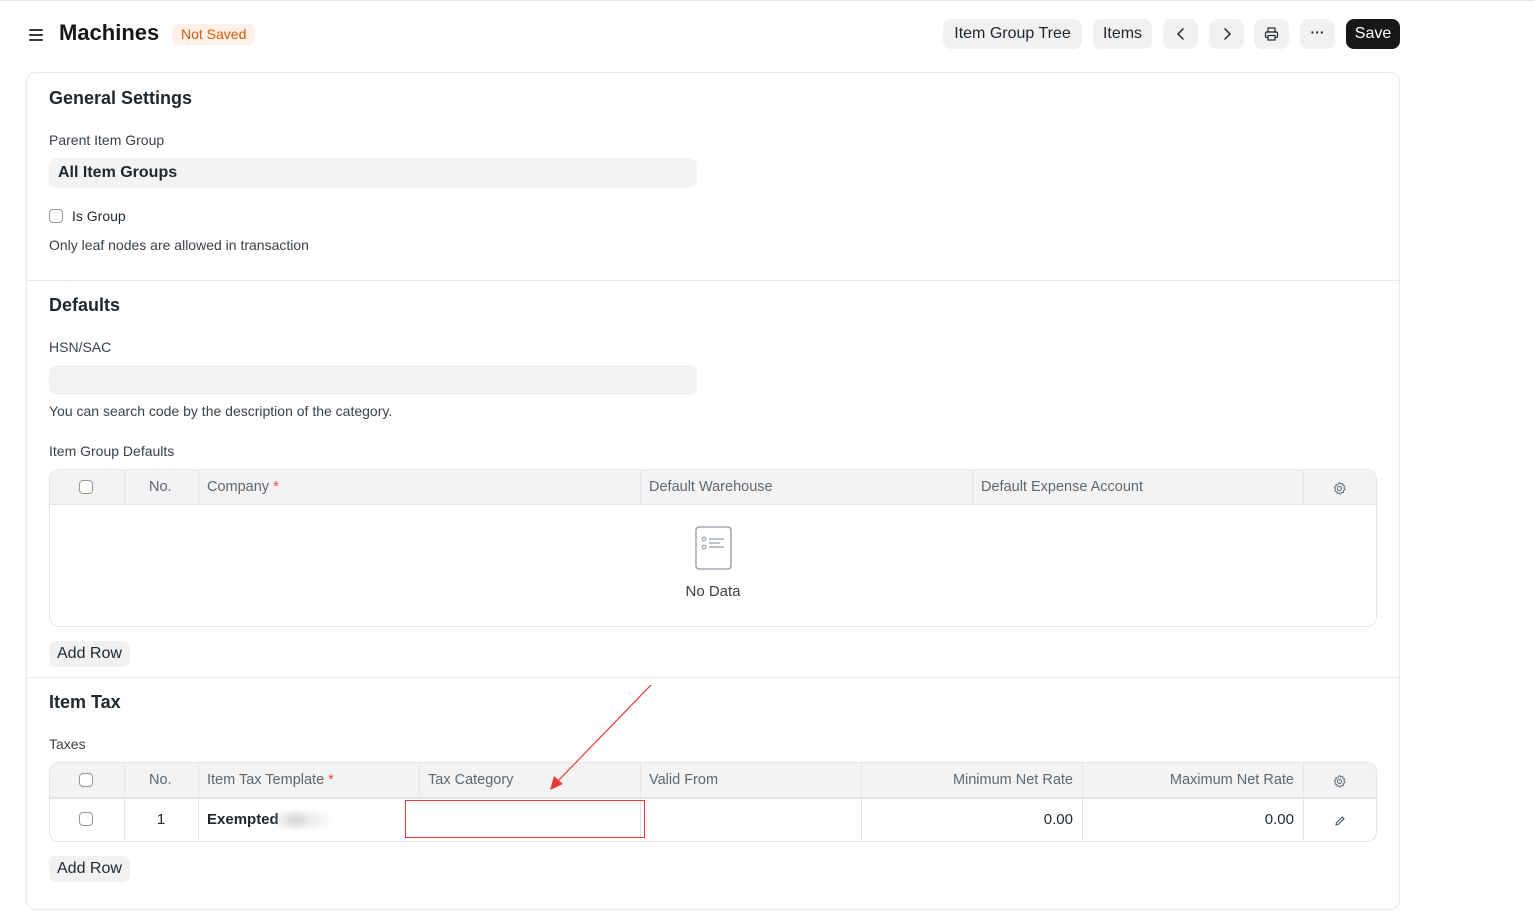 The height and width of the screenshot is (911, 1535). Describe the element at coordinates (1373, 34) in the screenshot. I see `save-button: Save` at that location.